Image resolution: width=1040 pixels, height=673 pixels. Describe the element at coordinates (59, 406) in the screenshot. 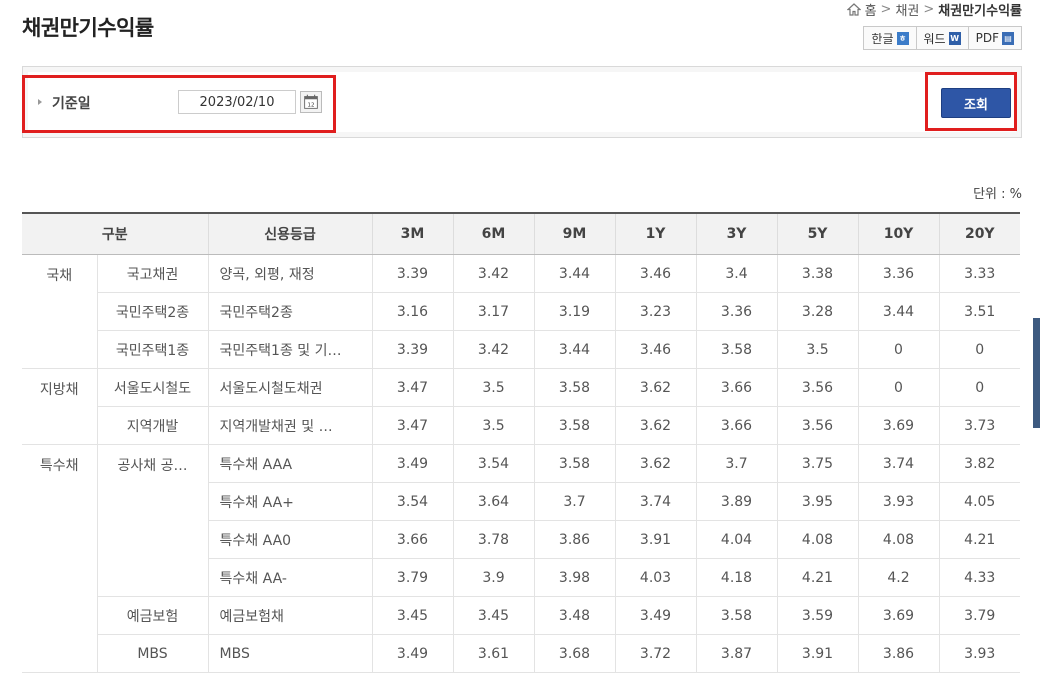

I see `category-cell: 지방채` at that location.